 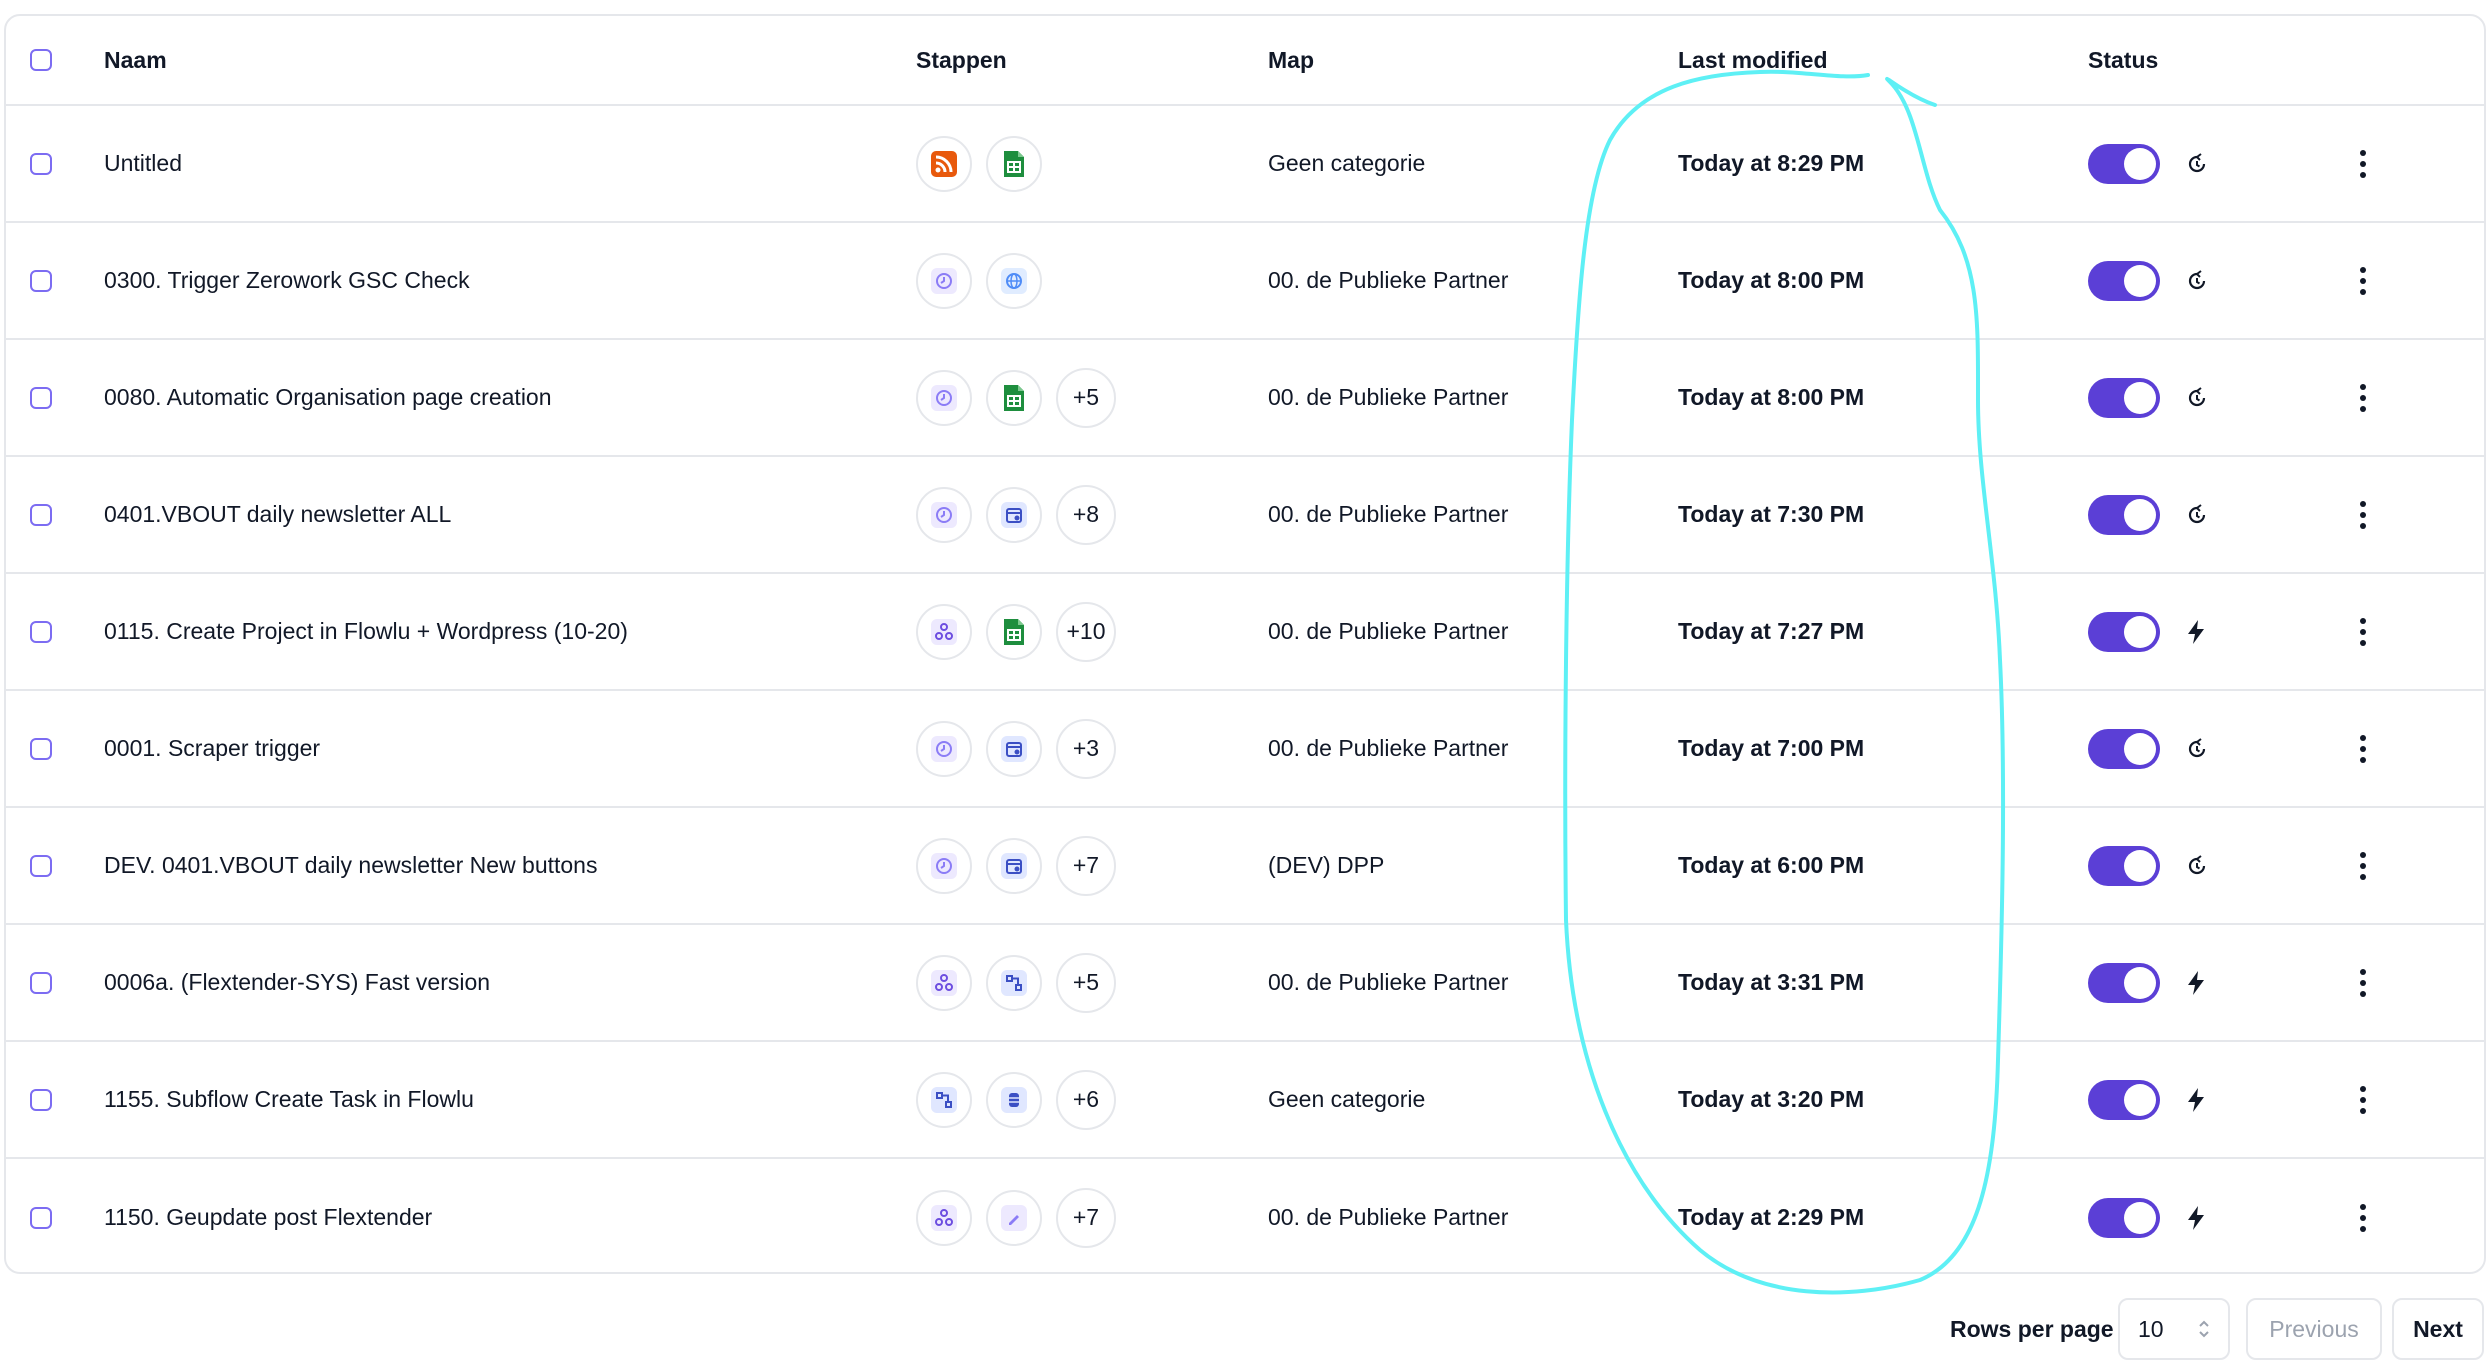 I want to click on column-header-name: Naam, so click(x=135, y=60).